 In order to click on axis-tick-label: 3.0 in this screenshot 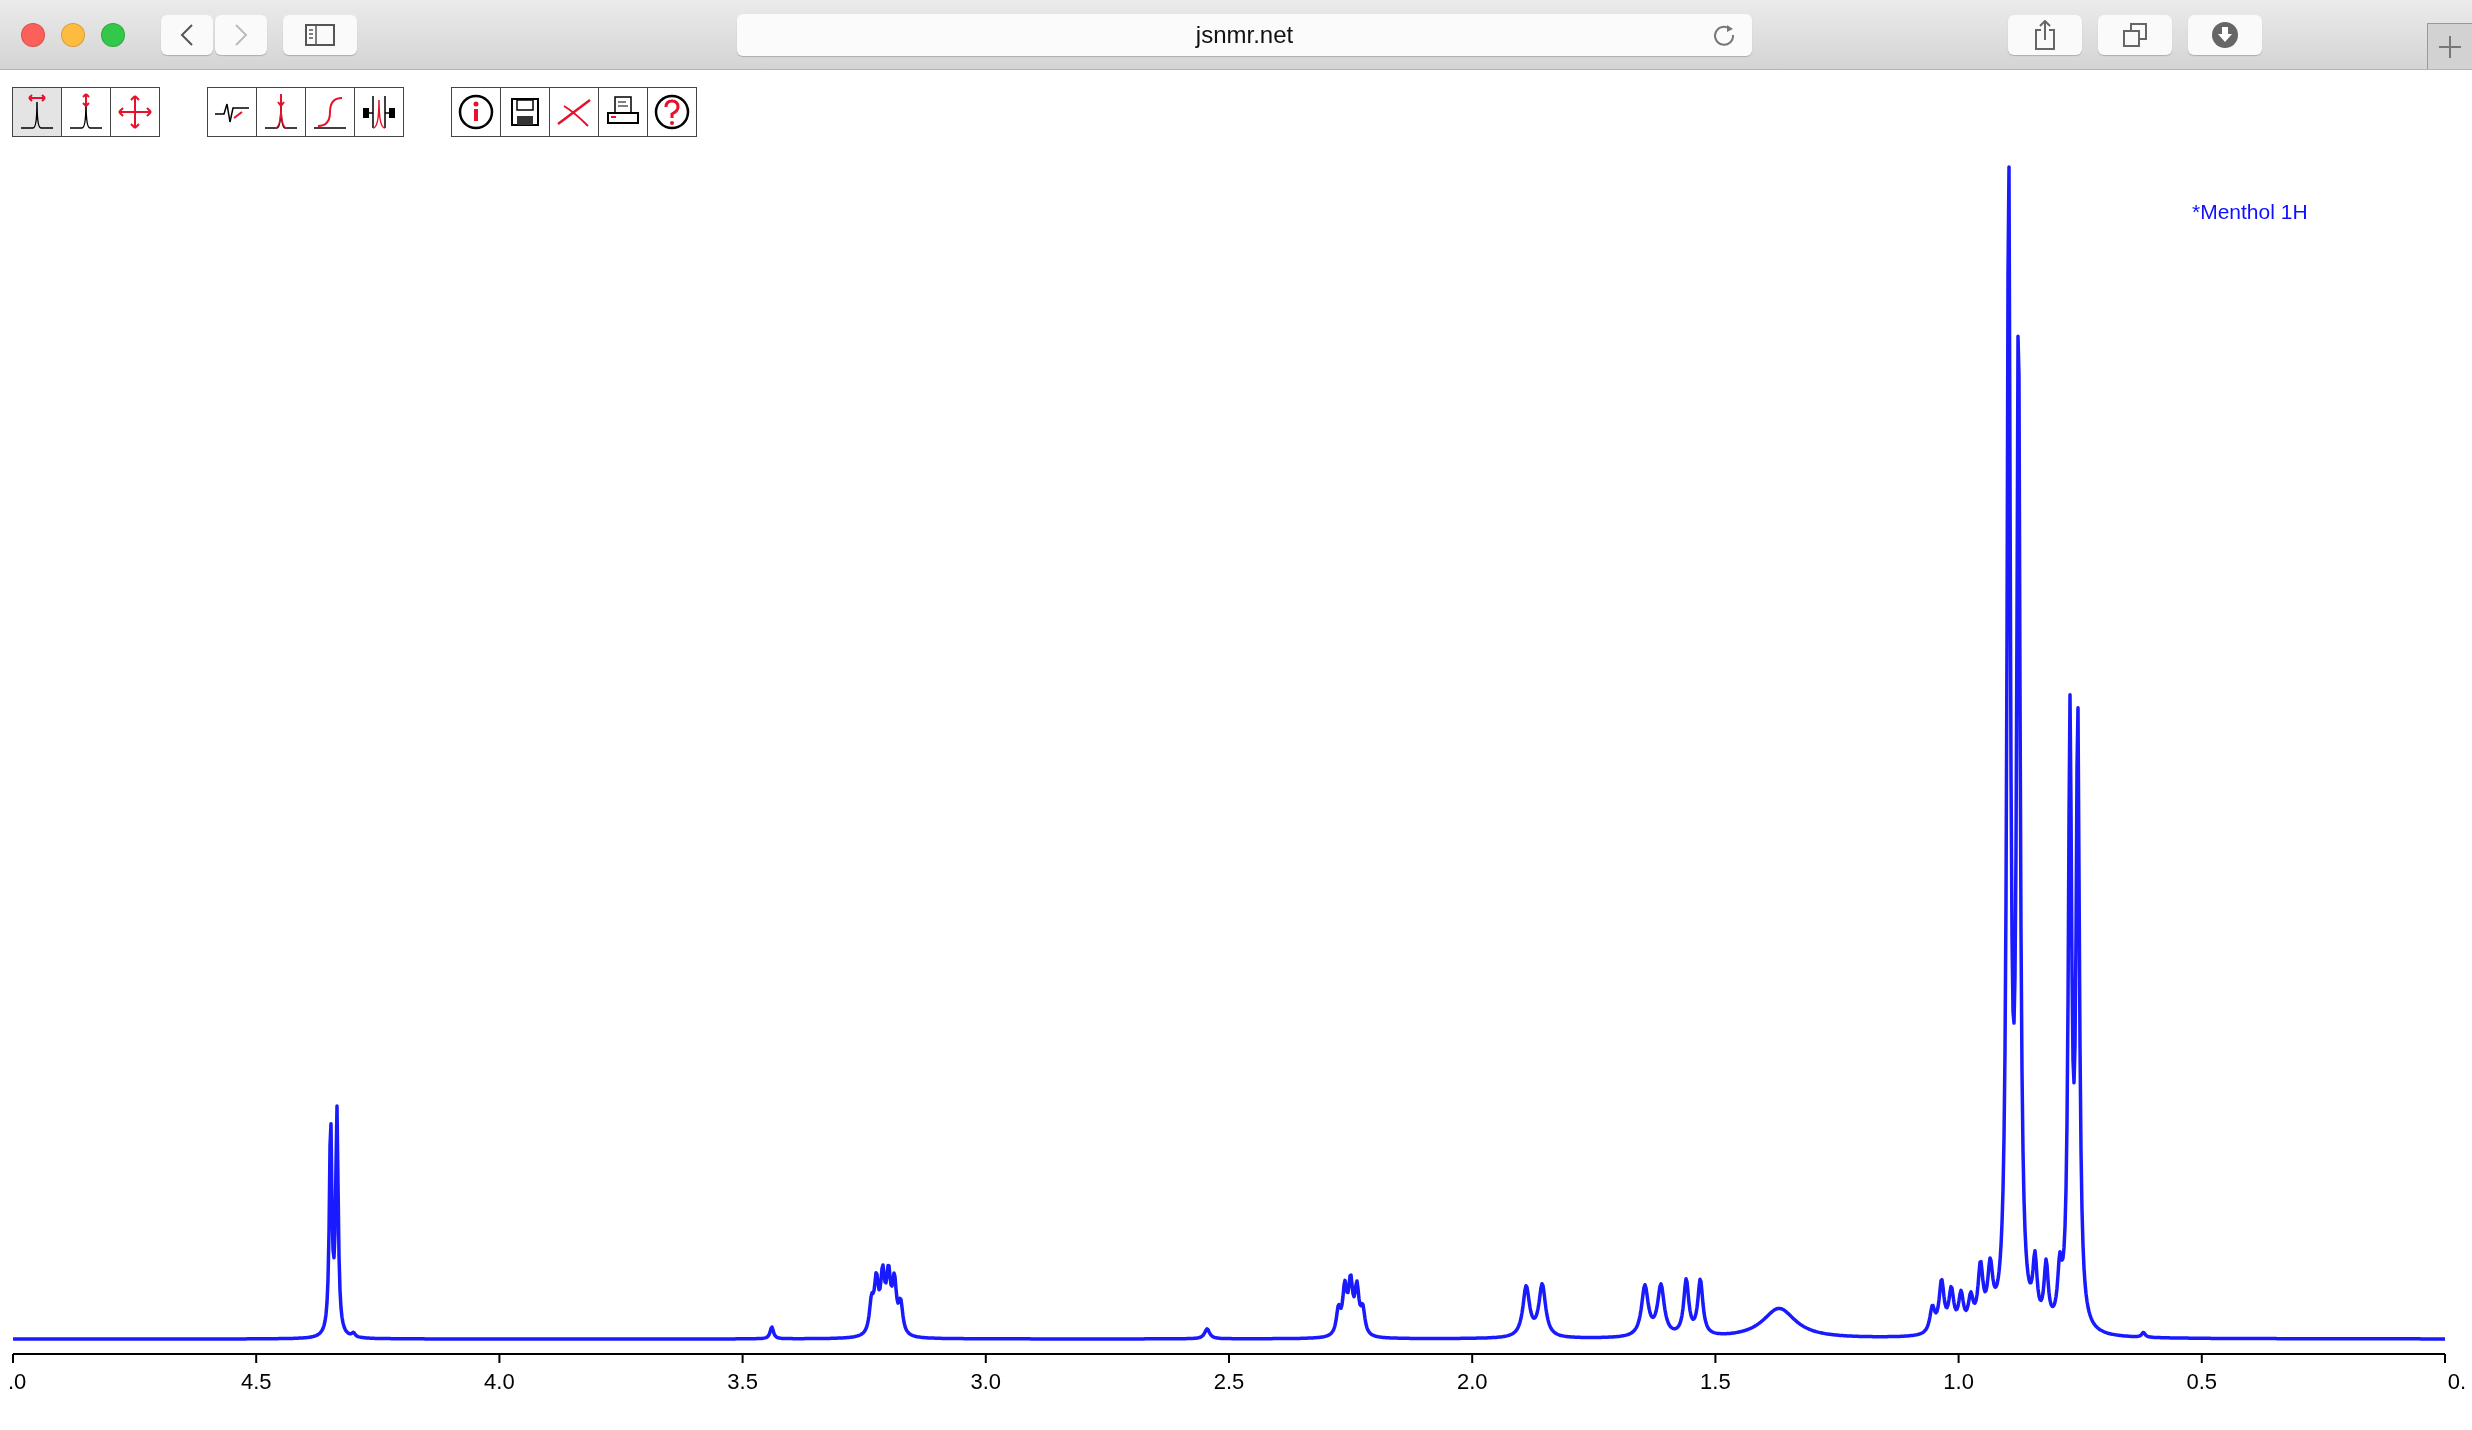, I will do `click(986, 1381)`.